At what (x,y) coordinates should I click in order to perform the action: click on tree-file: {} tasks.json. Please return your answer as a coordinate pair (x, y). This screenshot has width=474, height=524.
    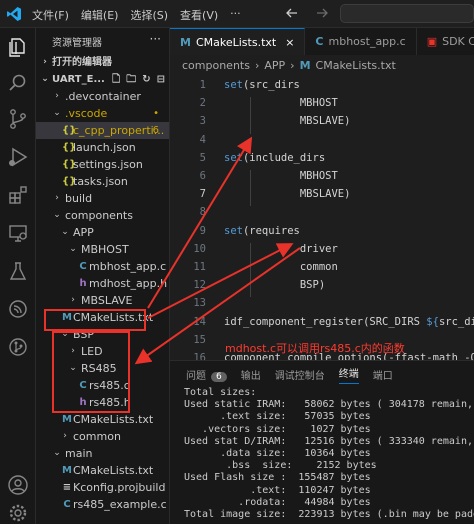
    Looking at the image, I should click on (102, 181).